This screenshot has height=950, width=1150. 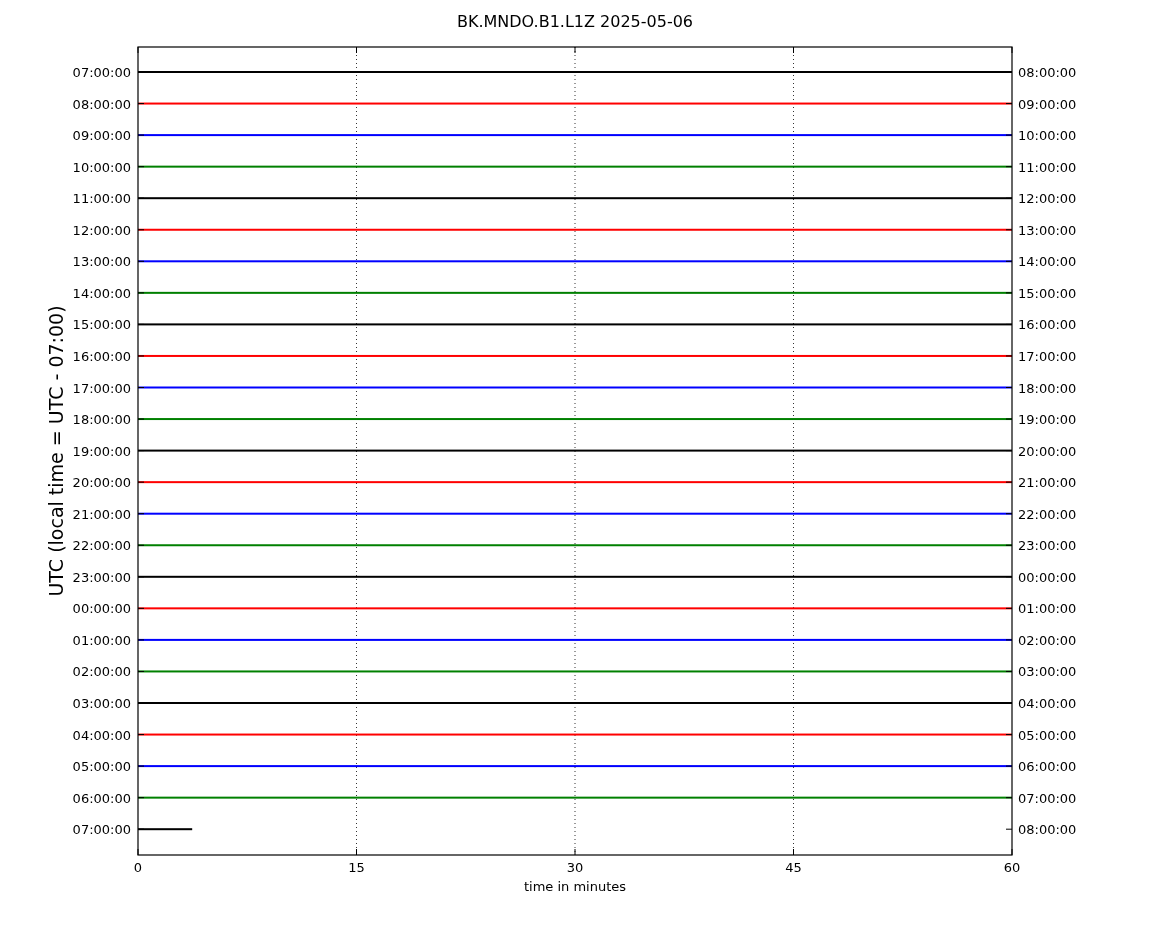 I want to click on axis-tick-label: 30, so click(x=575, y=867).